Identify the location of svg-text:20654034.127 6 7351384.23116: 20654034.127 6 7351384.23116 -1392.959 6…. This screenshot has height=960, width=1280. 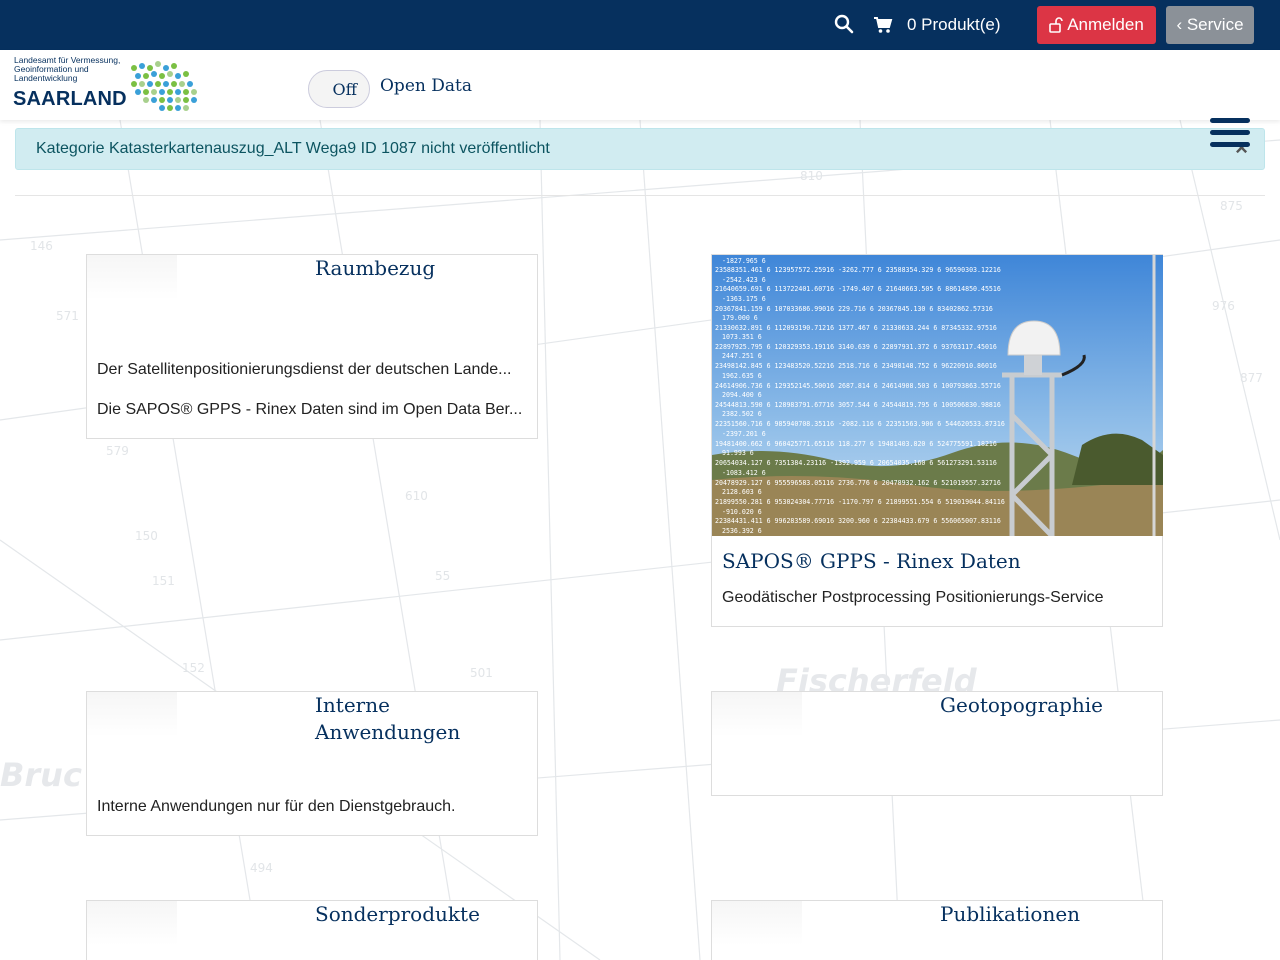
(856, 463).